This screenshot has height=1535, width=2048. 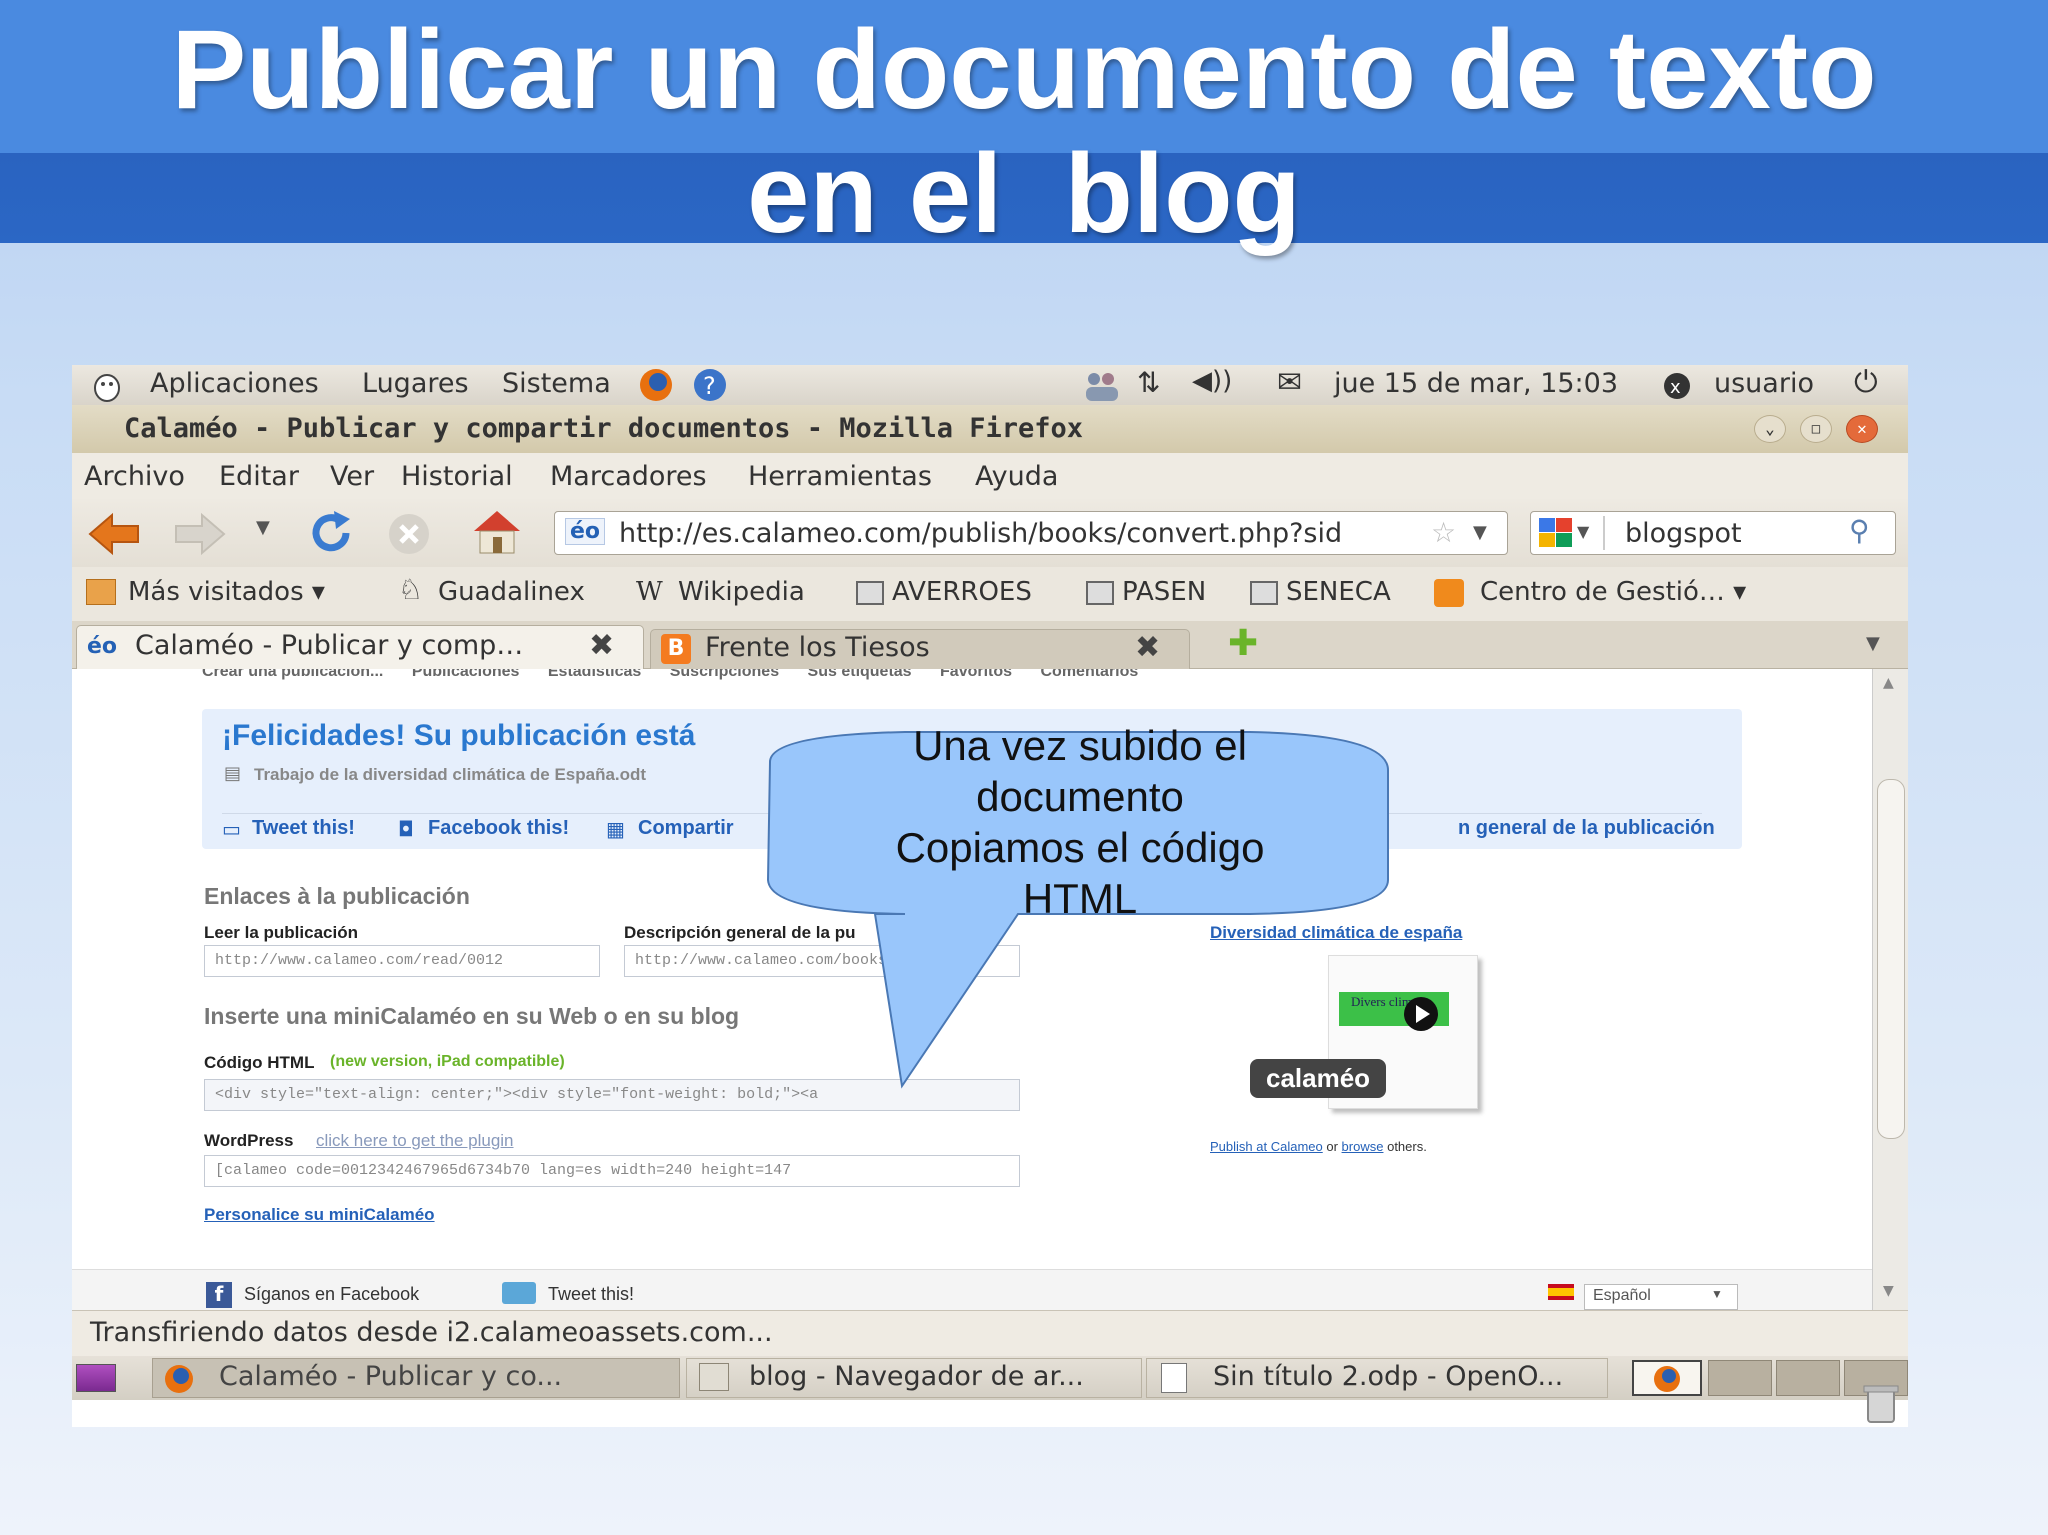 I want to click on new-tab-plus-icon: ✚, so click(x=1243, y=643).